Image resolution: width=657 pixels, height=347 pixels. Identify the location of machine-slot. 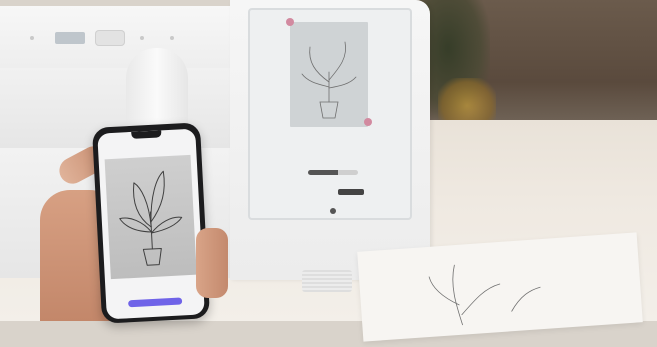
(70, 38).